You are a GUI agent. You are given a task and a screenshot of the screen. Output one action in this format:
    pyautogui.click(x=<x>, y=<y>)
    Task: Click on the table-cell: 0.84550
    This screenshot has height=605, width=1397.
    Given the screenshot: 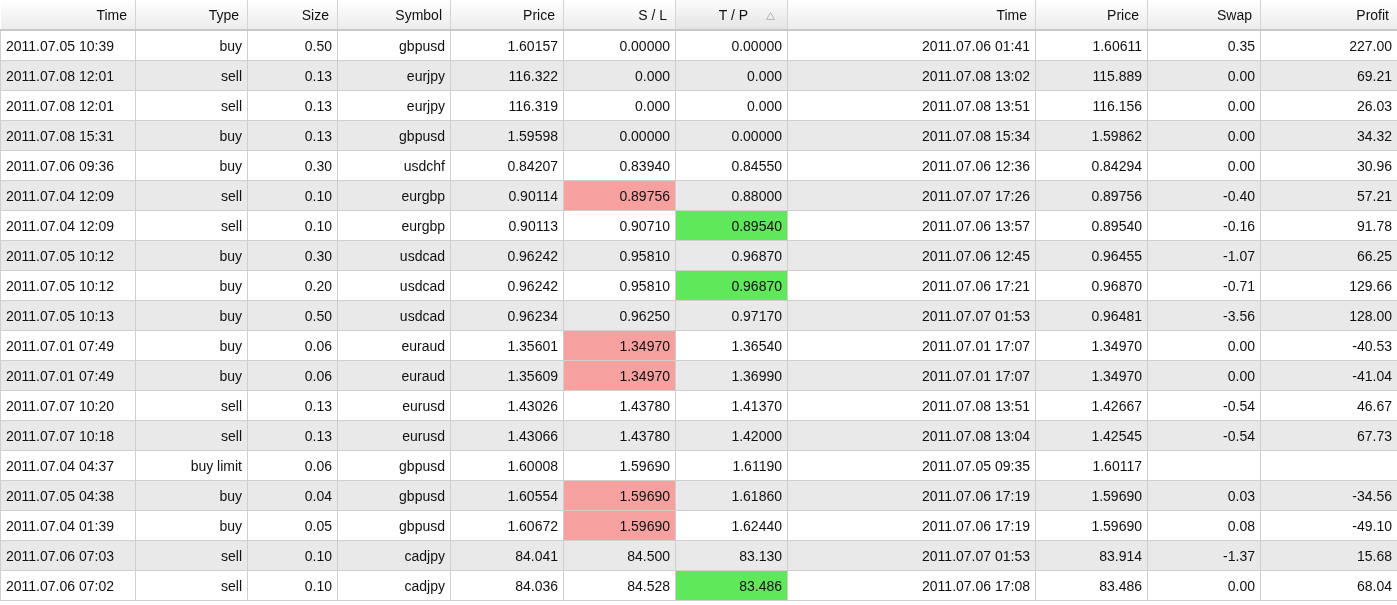 What is the action you would take?
    pyautogui.click(x=731, y=165)
    